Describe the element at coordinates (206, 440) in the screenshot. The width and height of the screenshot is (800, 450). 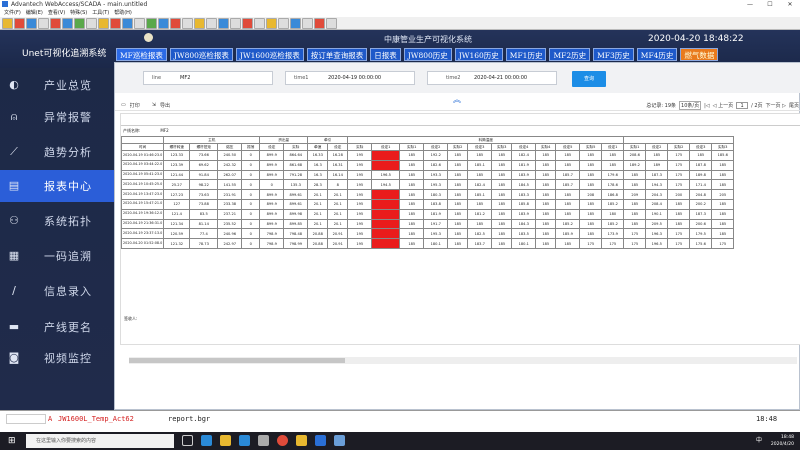
I see `edge-icon` at that location.